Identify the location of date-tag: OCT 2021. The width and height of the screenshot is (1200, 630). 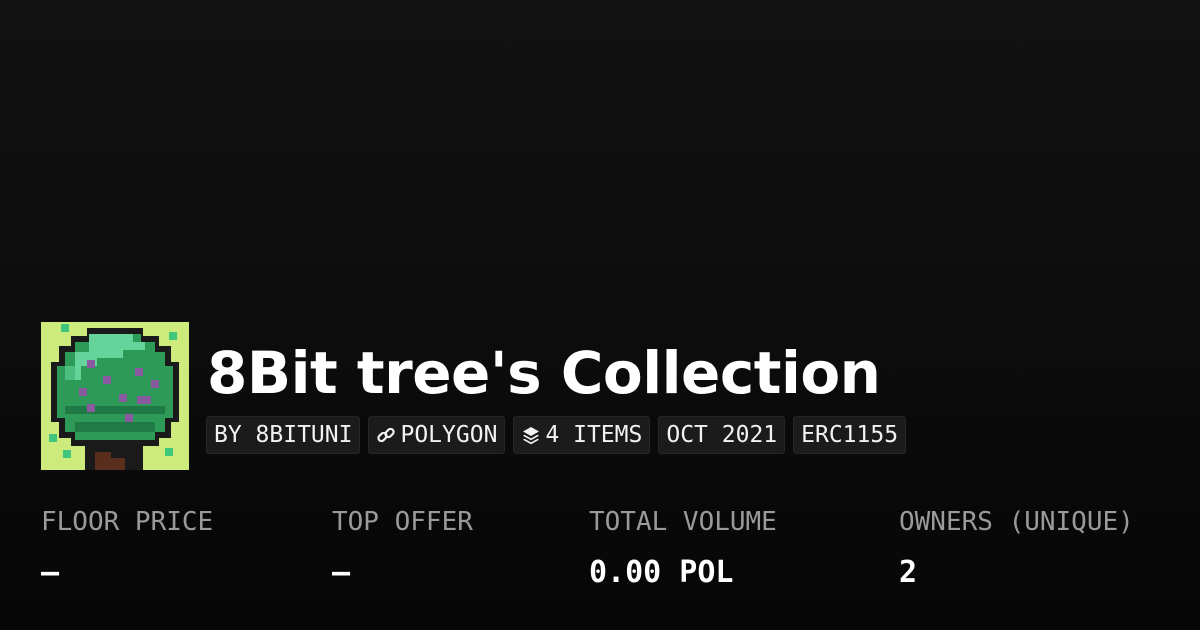
(722, 435).